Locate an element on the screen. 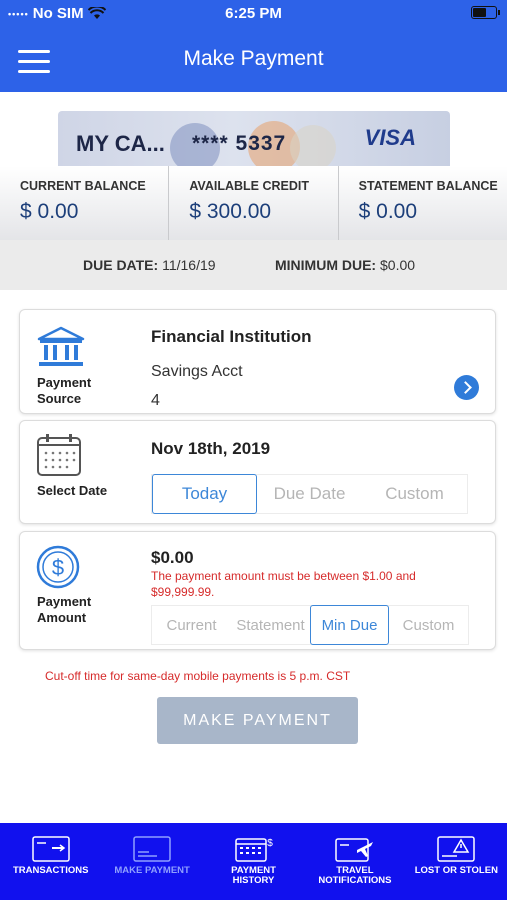 This screenshot has height=900, width=507. credit-card-image: MY CA... **** 5337 VISA is located at coordinates (254, 138).